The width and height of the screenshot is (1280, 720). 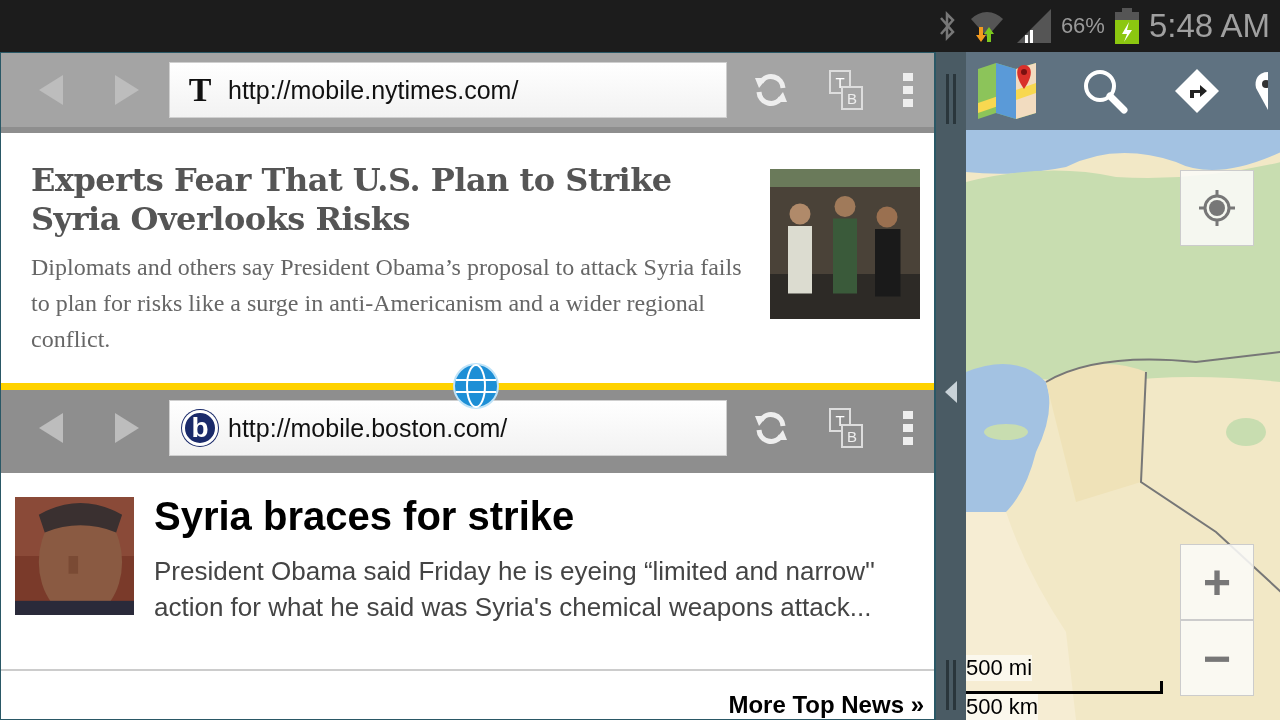 I want to click on headline: Experts Fear That U.S. Plan to Strike Syria Overlooks Risks, so click(x=390, y=200).